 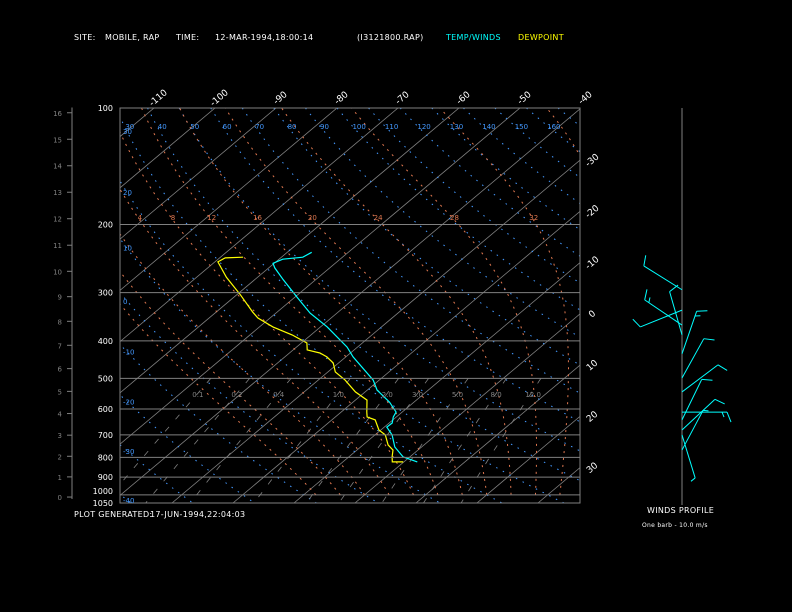 I want to click on pressure-label: 200, so click(x=105, y=224).